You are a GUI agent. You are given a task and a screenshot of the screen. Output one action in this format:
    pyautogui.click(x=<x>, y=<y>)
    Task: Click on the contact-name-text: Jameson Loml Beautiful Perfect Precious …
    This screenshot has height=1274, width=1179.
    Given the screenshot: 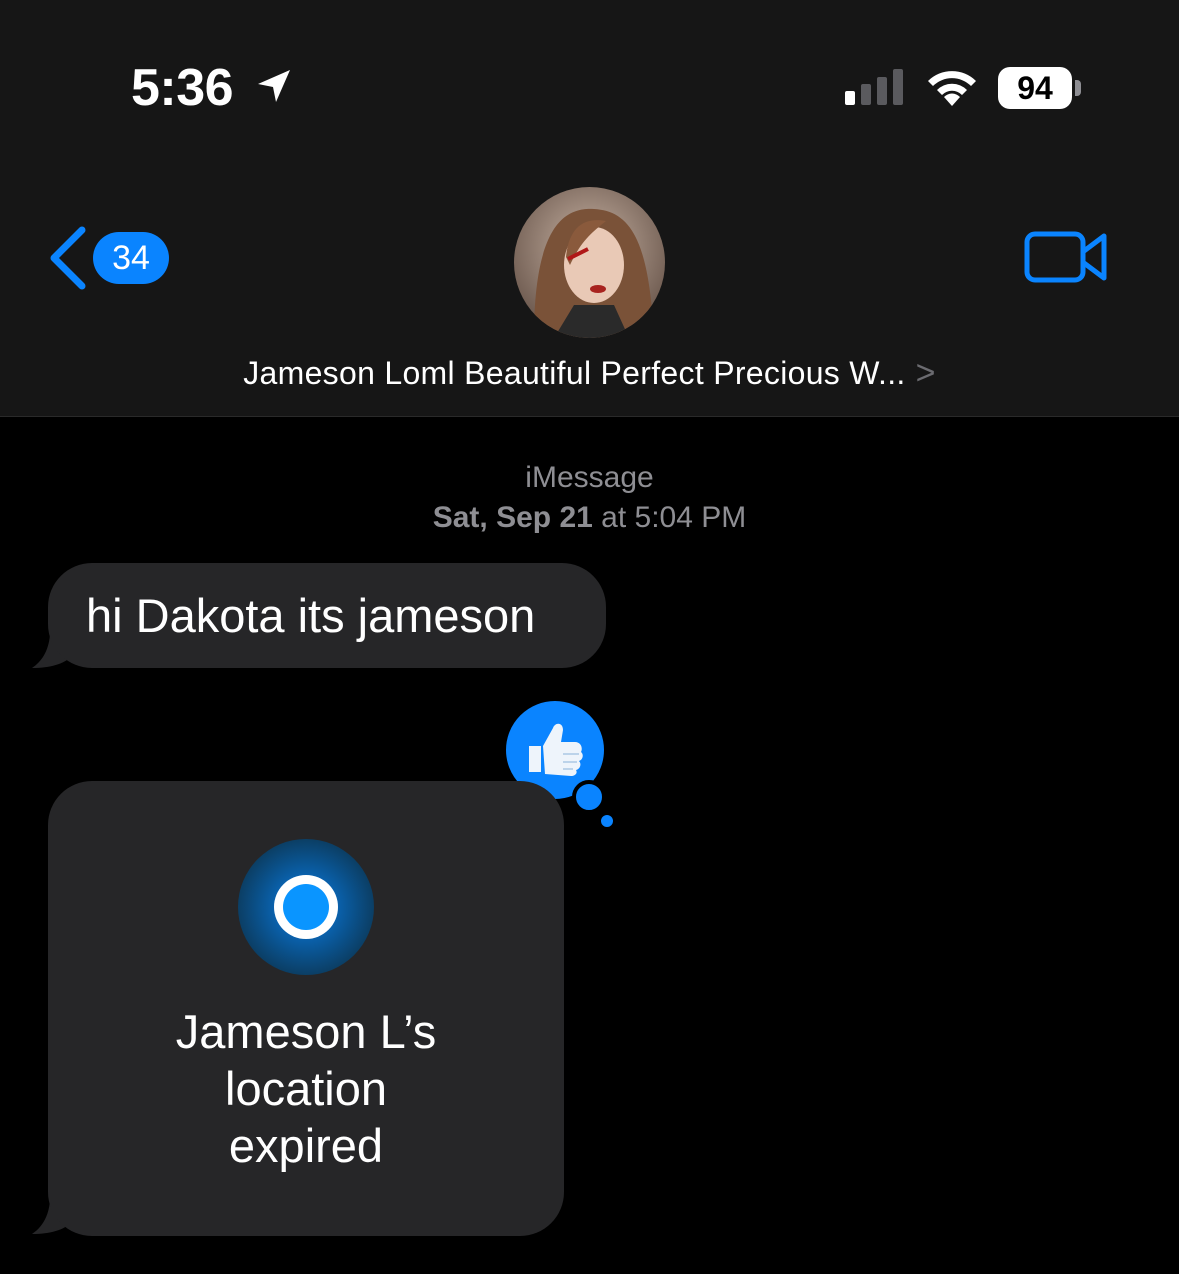 What is the action you would take?
    pyautogui.click(x=574, y=373)
    